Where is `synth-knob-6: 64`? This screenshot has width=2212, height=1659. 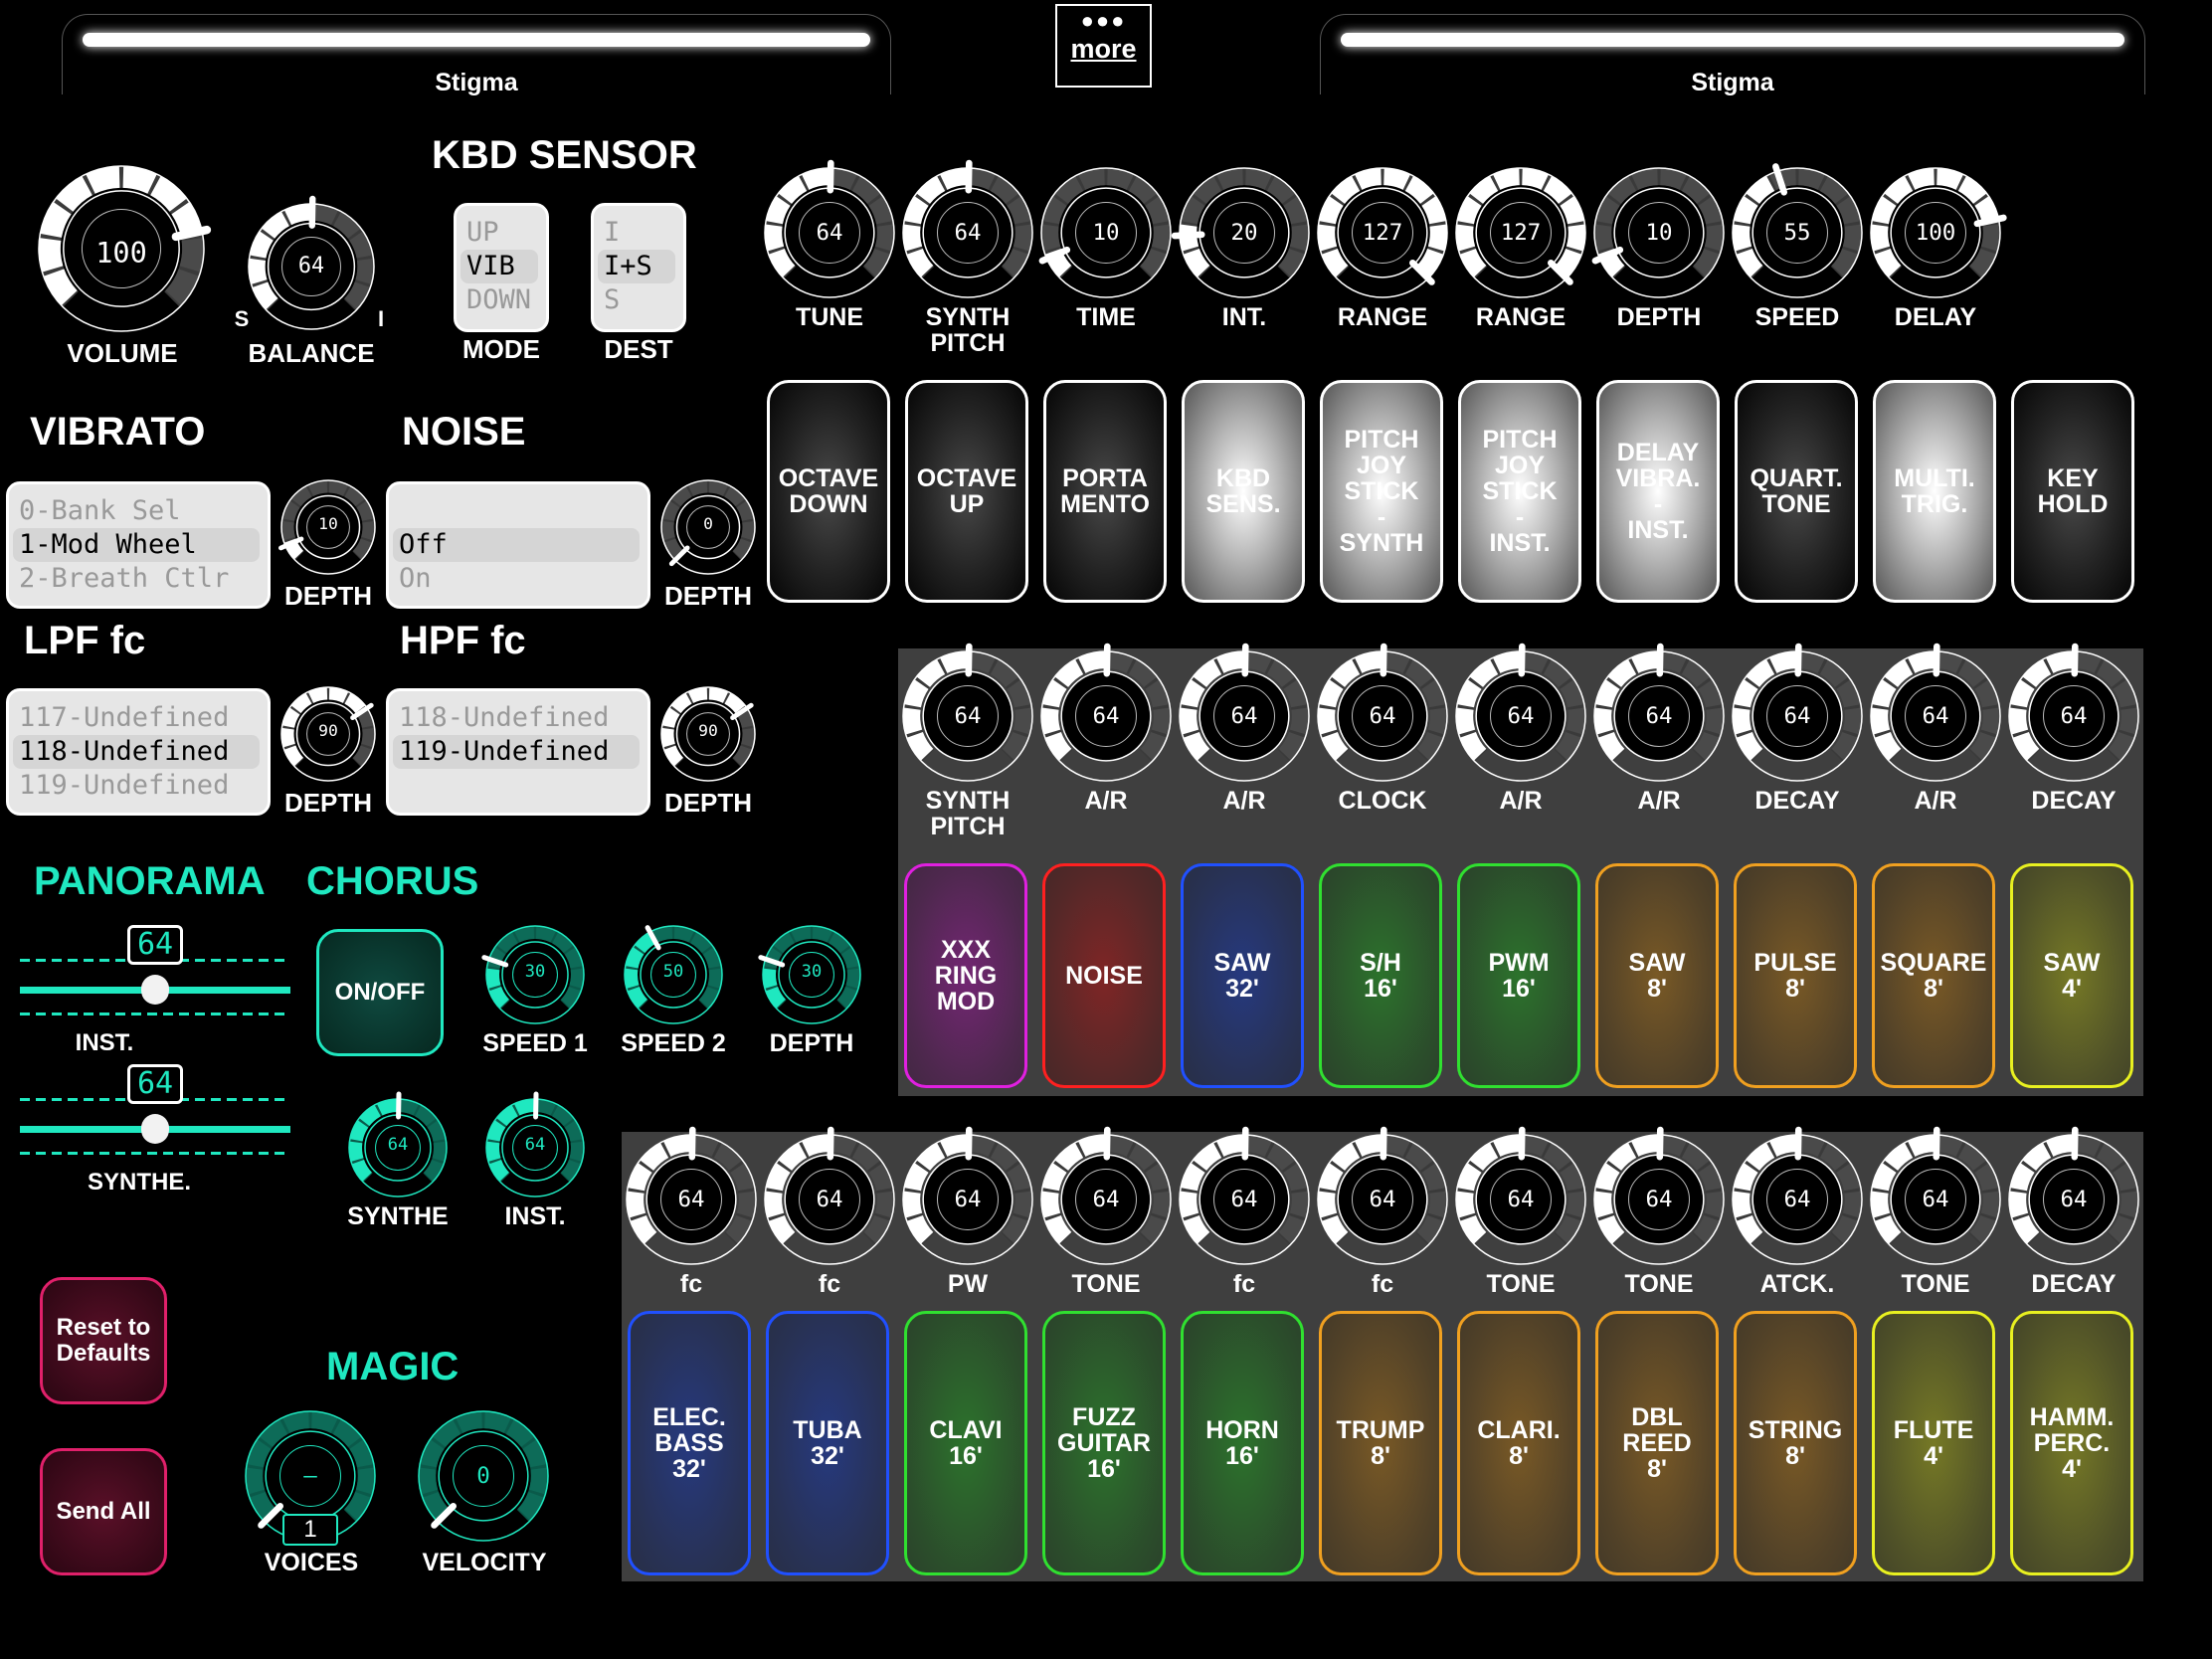 synth-knob-6: 64 is located at coordinates (1797, 712).